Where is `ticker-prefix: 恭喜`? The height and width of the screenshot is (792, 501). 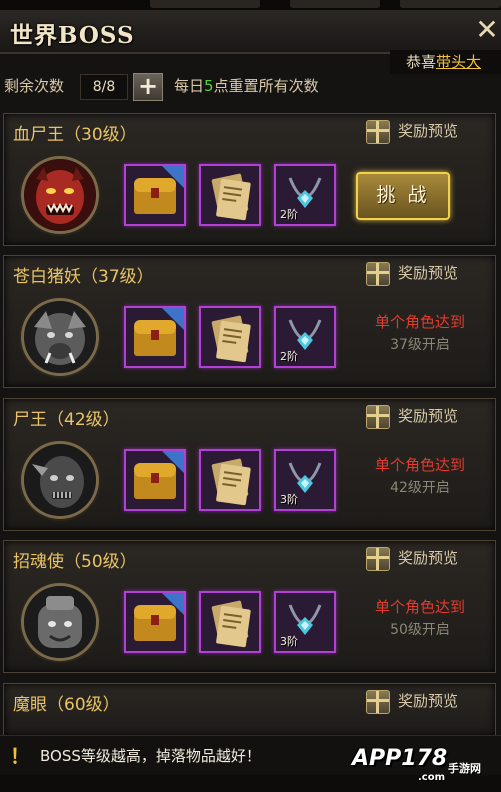
ticker-prefix: 恭喜 is located at coordinates (421, 62).